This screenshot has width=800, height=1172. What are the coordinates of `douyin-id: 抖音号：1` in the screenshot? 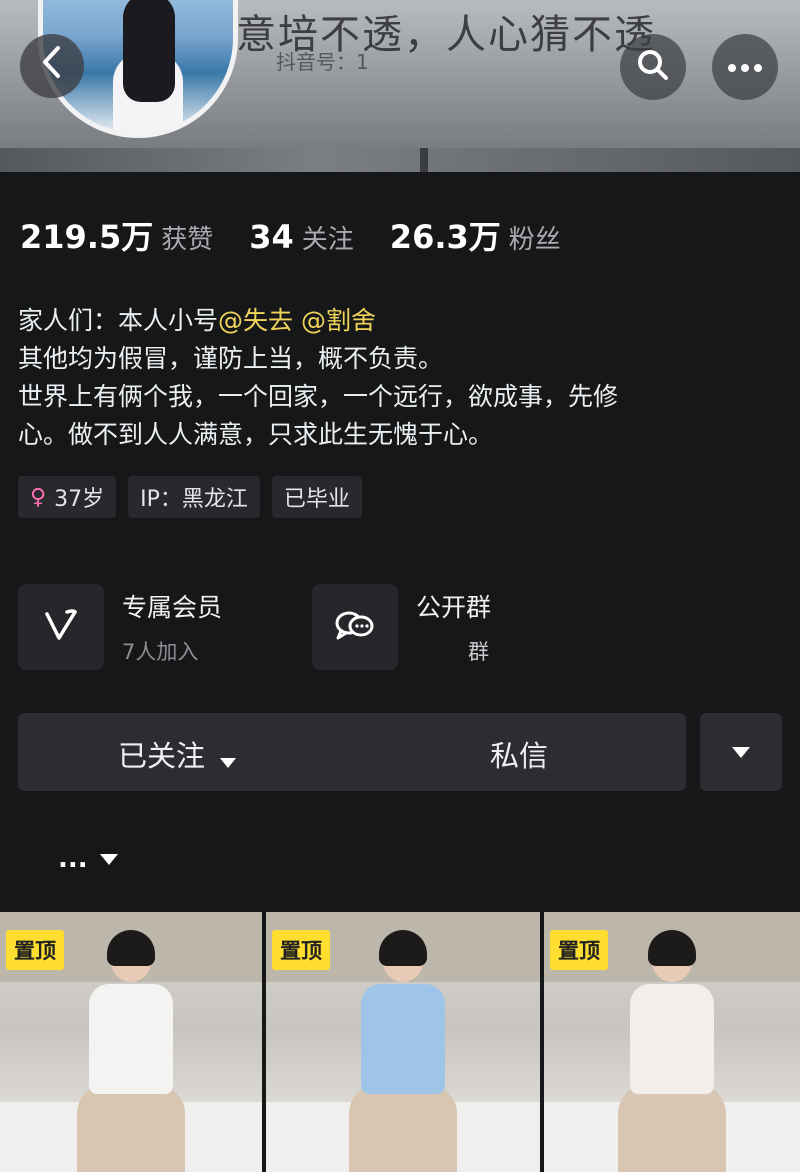 It's located at (322, 62).